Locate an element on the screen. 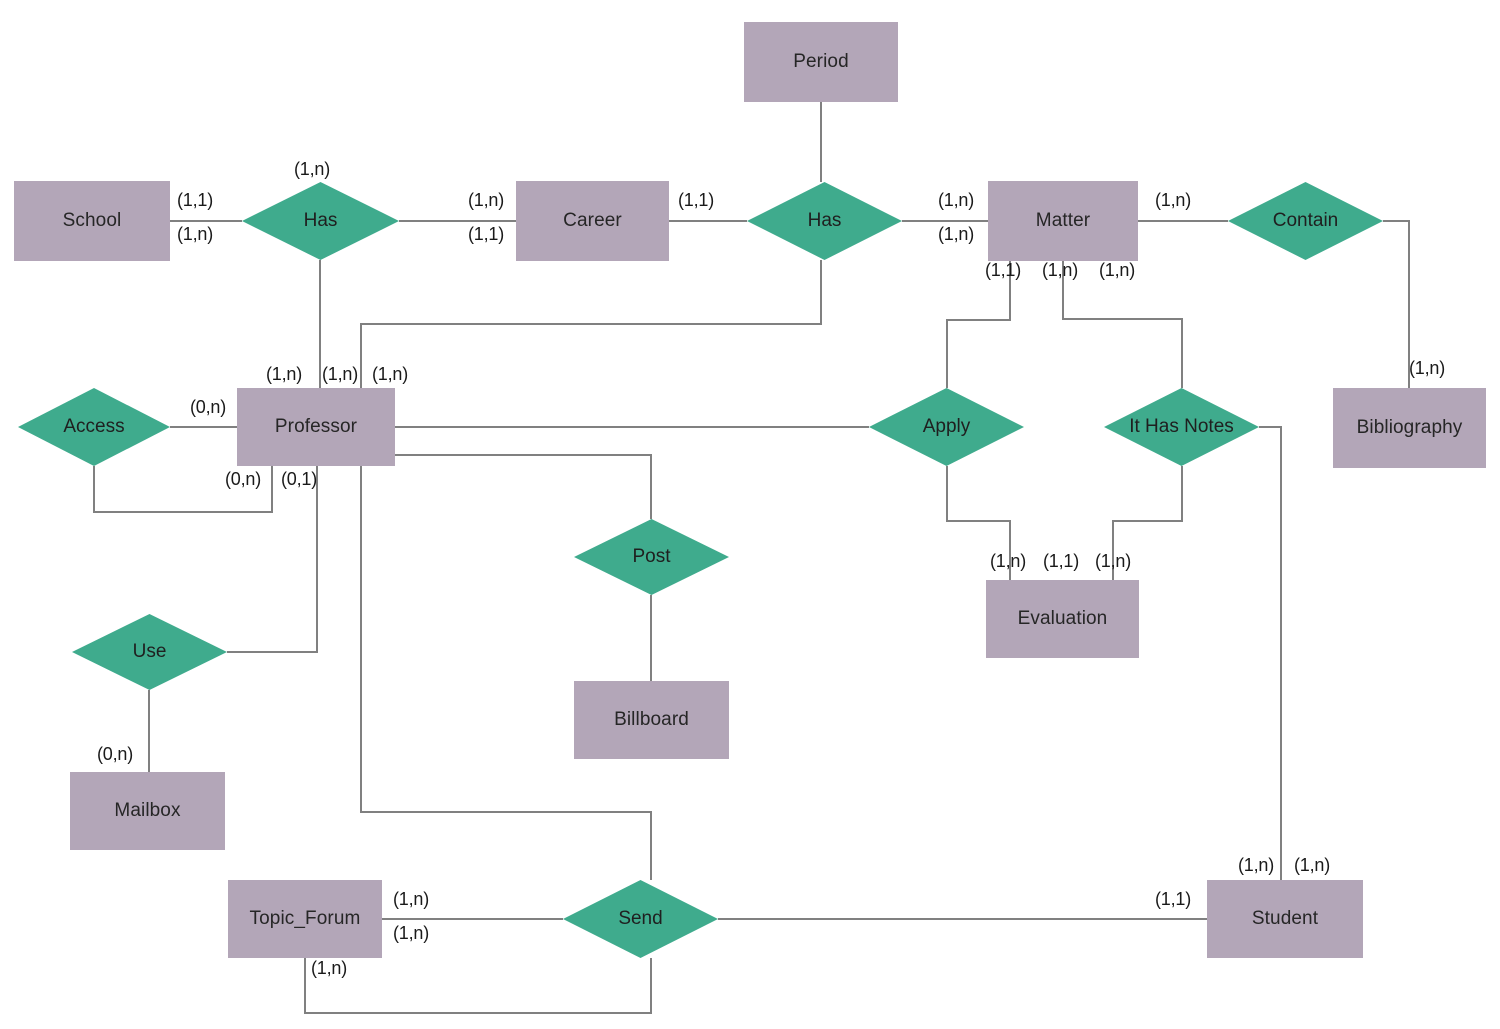 The height and width of the screenshot is (1029, 1500). connector-topic-loop-send is located at coordinates (478, 986).